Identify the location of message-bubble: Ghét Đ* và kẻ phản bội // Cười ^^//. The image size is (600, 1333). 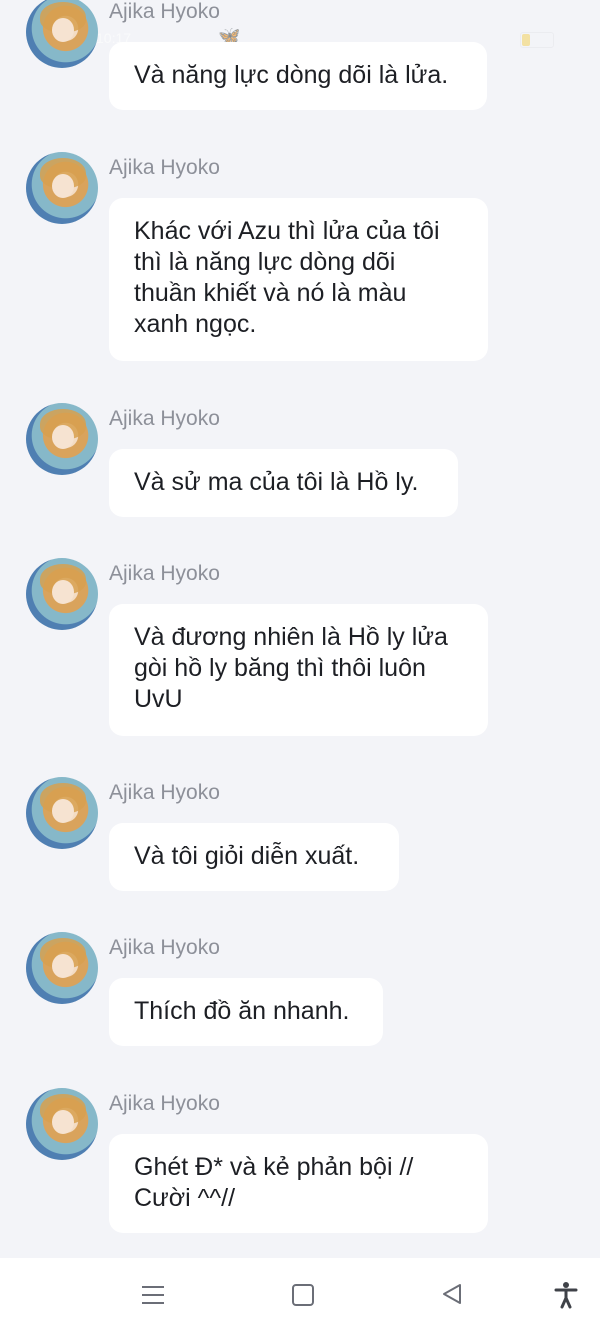
(298, 1183).